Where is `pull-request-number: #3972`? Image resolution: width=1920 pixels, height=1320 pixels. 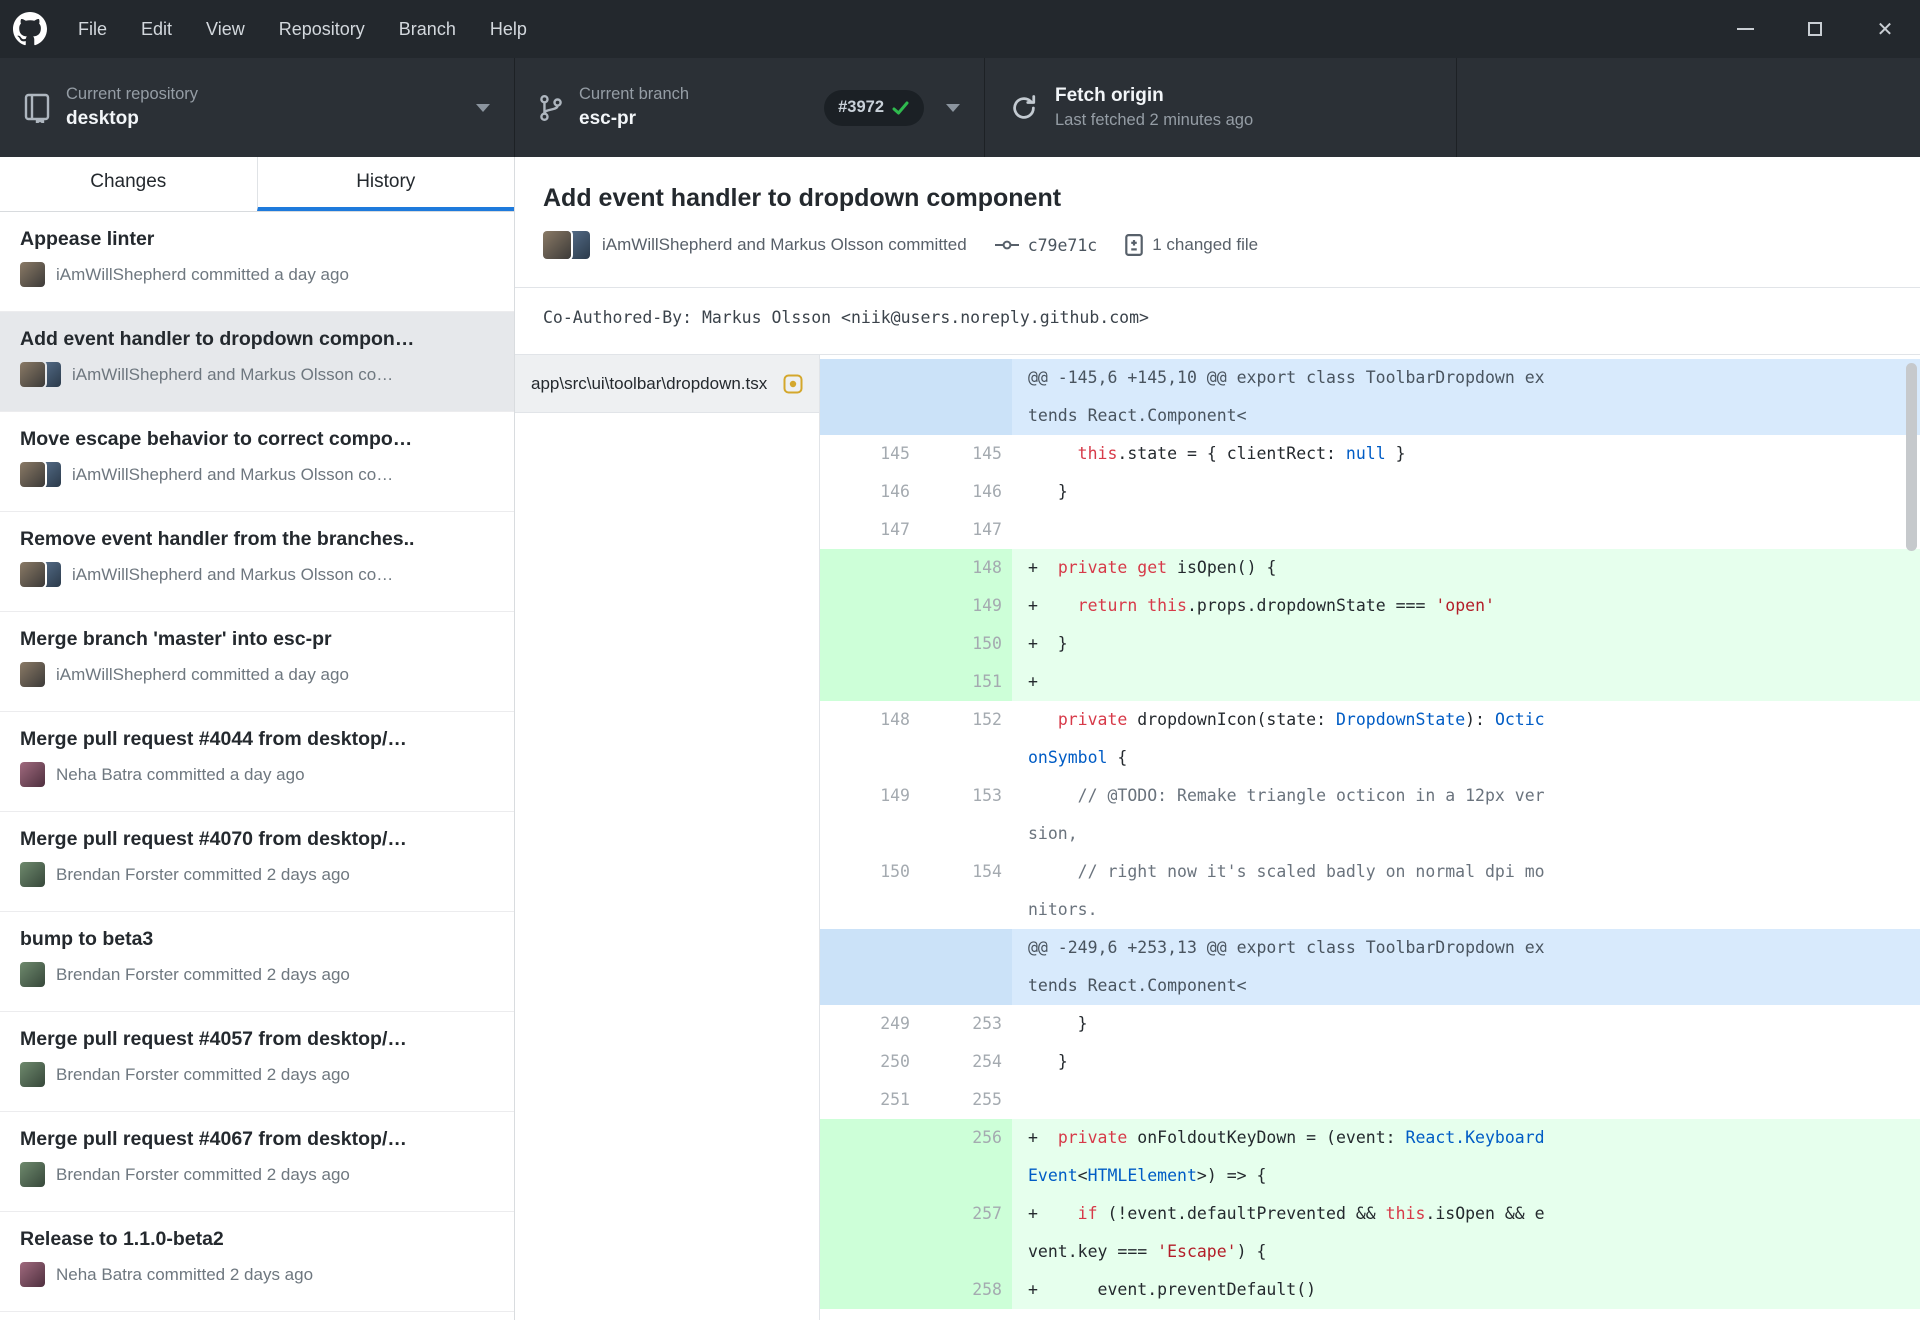 pull-request-number: #3972 is located at coordinates (861, 107).